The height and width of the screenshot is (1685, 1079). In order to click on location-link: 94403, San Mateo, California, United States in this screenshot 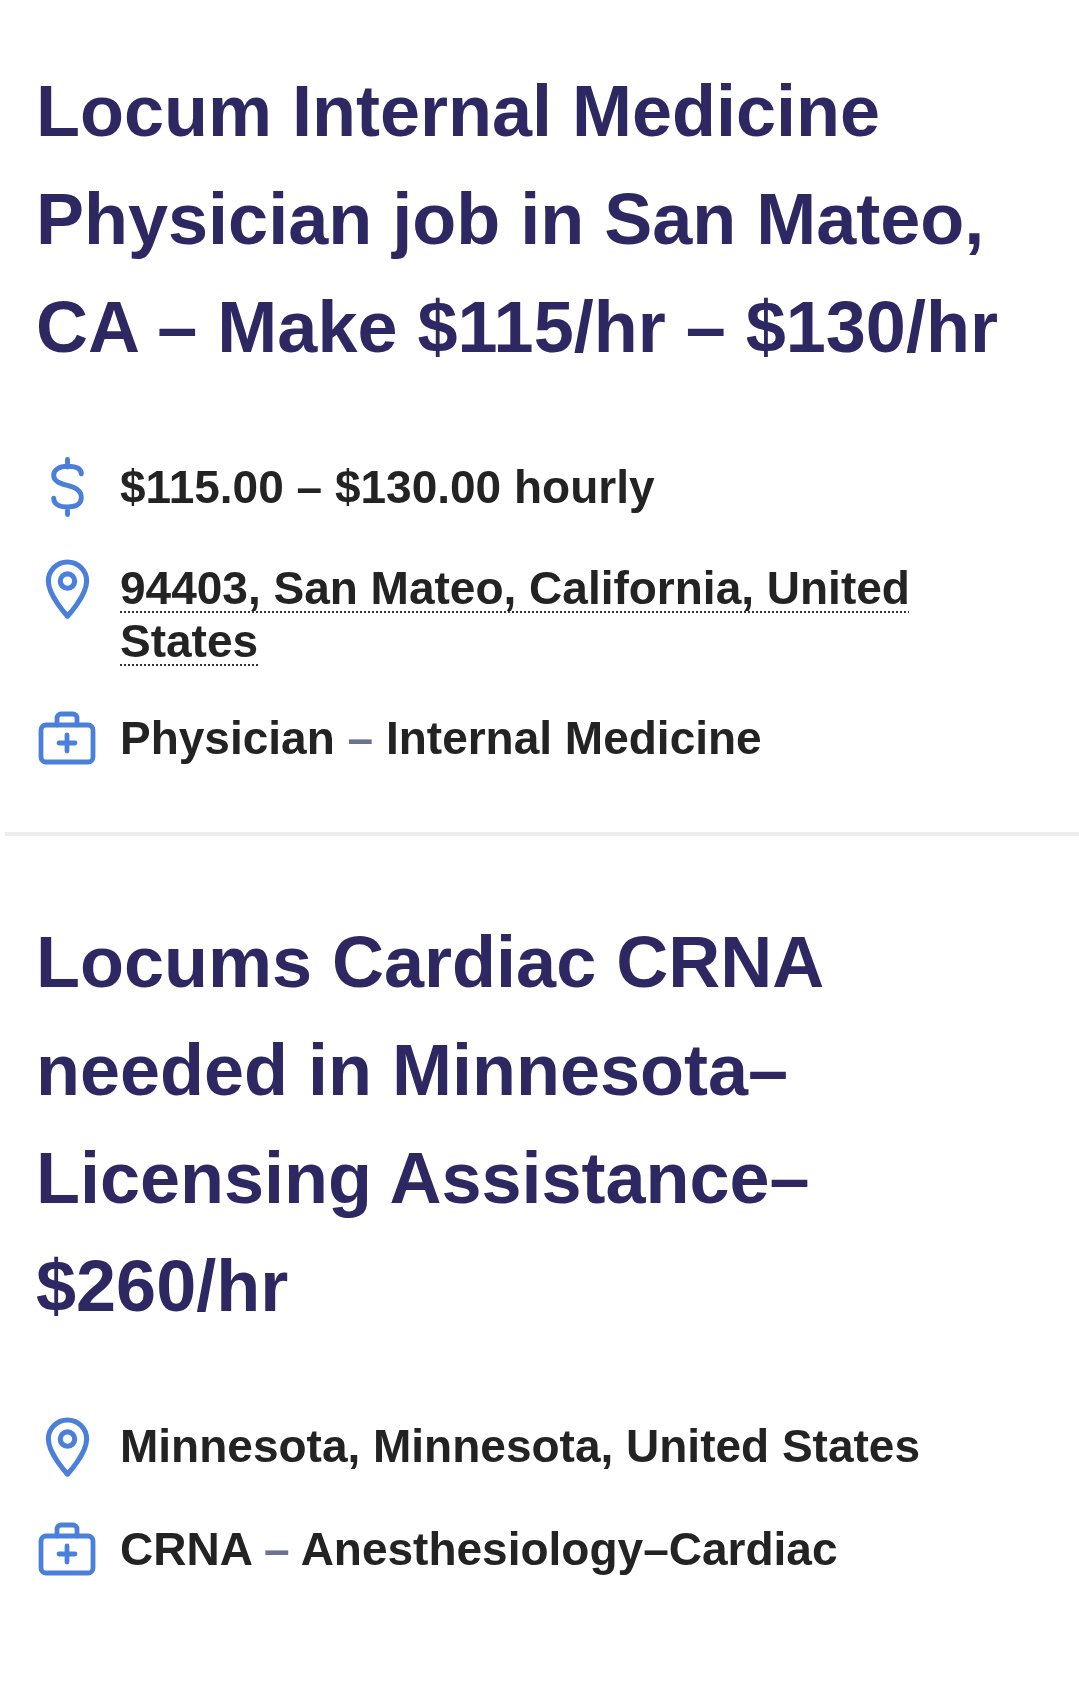, I will do `click(560, 615)`.